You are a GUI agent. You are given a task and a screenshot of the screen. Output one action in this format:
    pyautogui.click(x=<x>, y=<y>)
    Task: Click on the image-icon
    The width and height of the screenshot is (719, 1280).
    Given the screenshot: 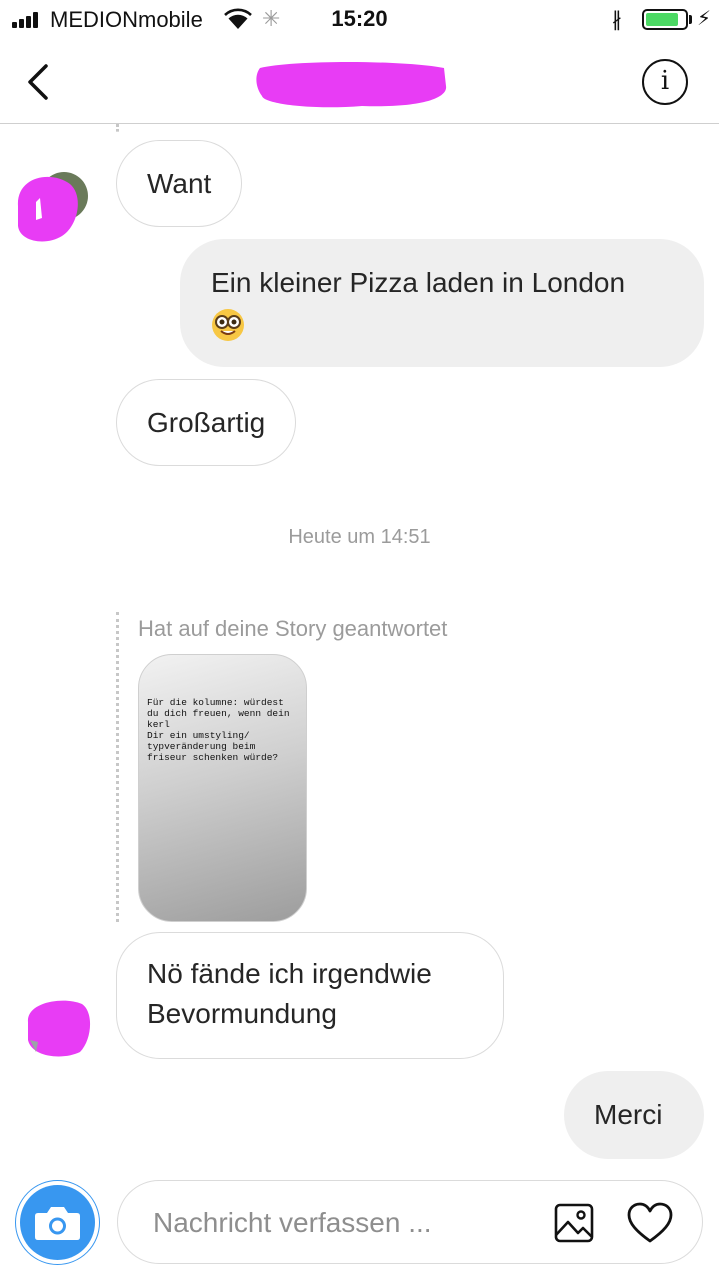 What is the action you would take?
    pyautogui.click(x=574, y=1223)
    